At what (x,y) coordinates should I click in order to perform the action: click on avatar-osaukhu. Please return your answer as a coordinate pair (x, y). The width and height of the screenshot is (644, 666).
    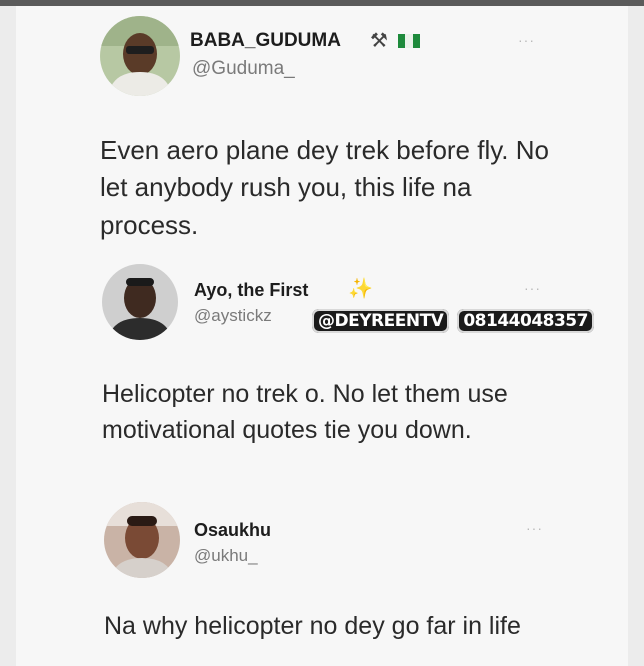
    Looking at the image, I should click on (142, 540).